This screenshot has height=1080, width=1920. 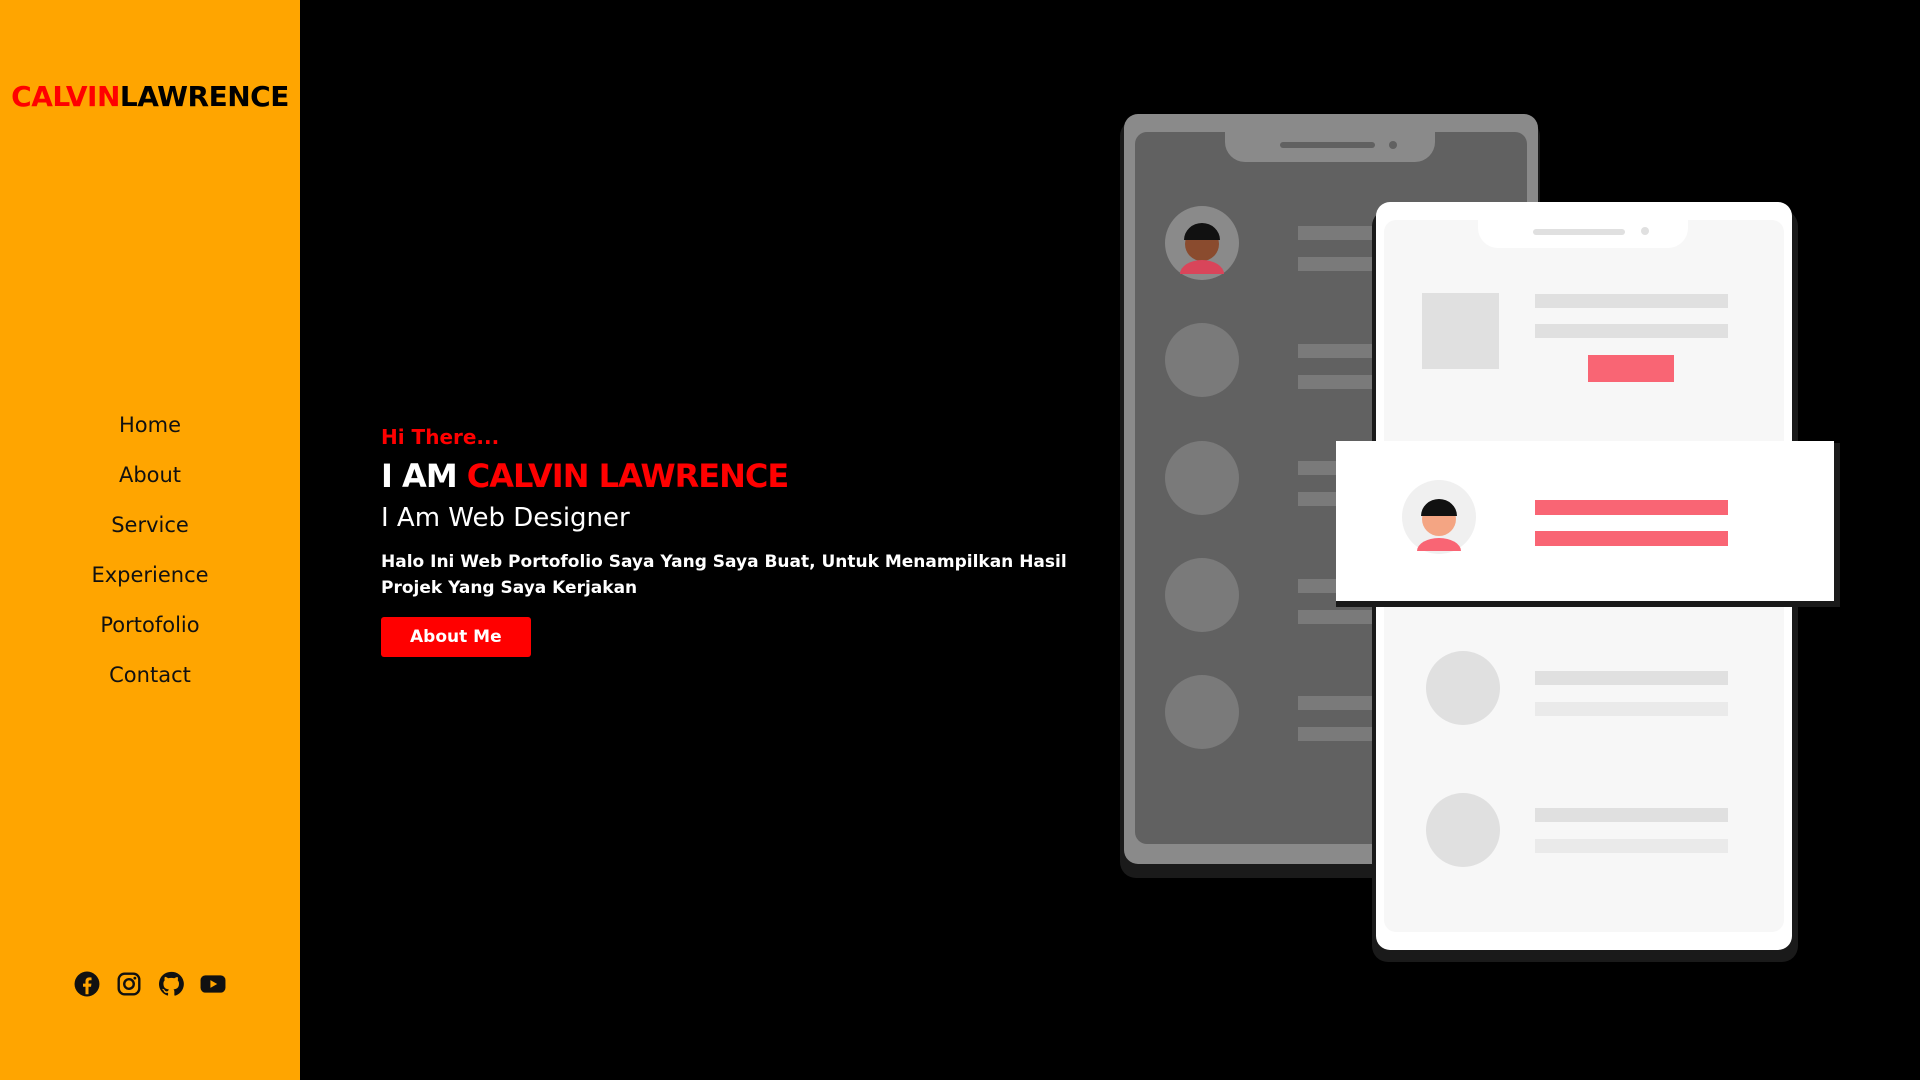 What do you see at coordinates (419, 476) in the screenshot?
I see `hero-title-prefix: I AM` at bounding box center [419, 476].